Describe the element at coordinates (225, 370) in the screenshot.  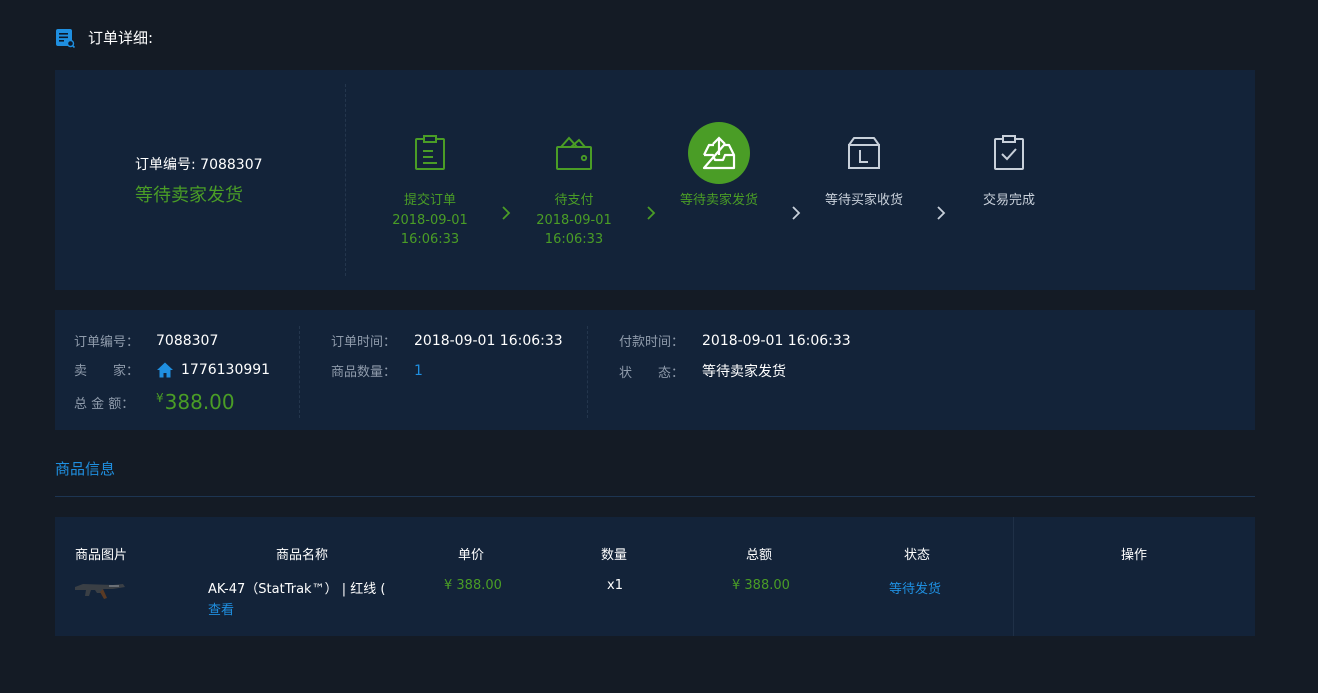
I see `seller-id: 1776130991` at that location.